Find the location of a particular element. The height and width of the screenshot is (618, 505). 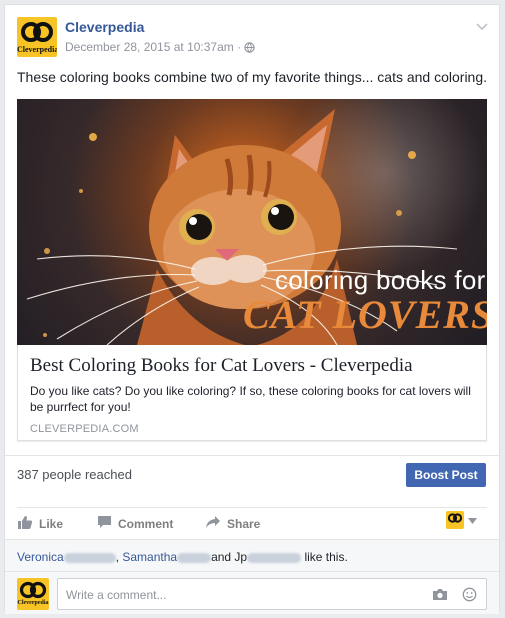

page-avatar: Cleverpedia is located at coordinates (37, 37).